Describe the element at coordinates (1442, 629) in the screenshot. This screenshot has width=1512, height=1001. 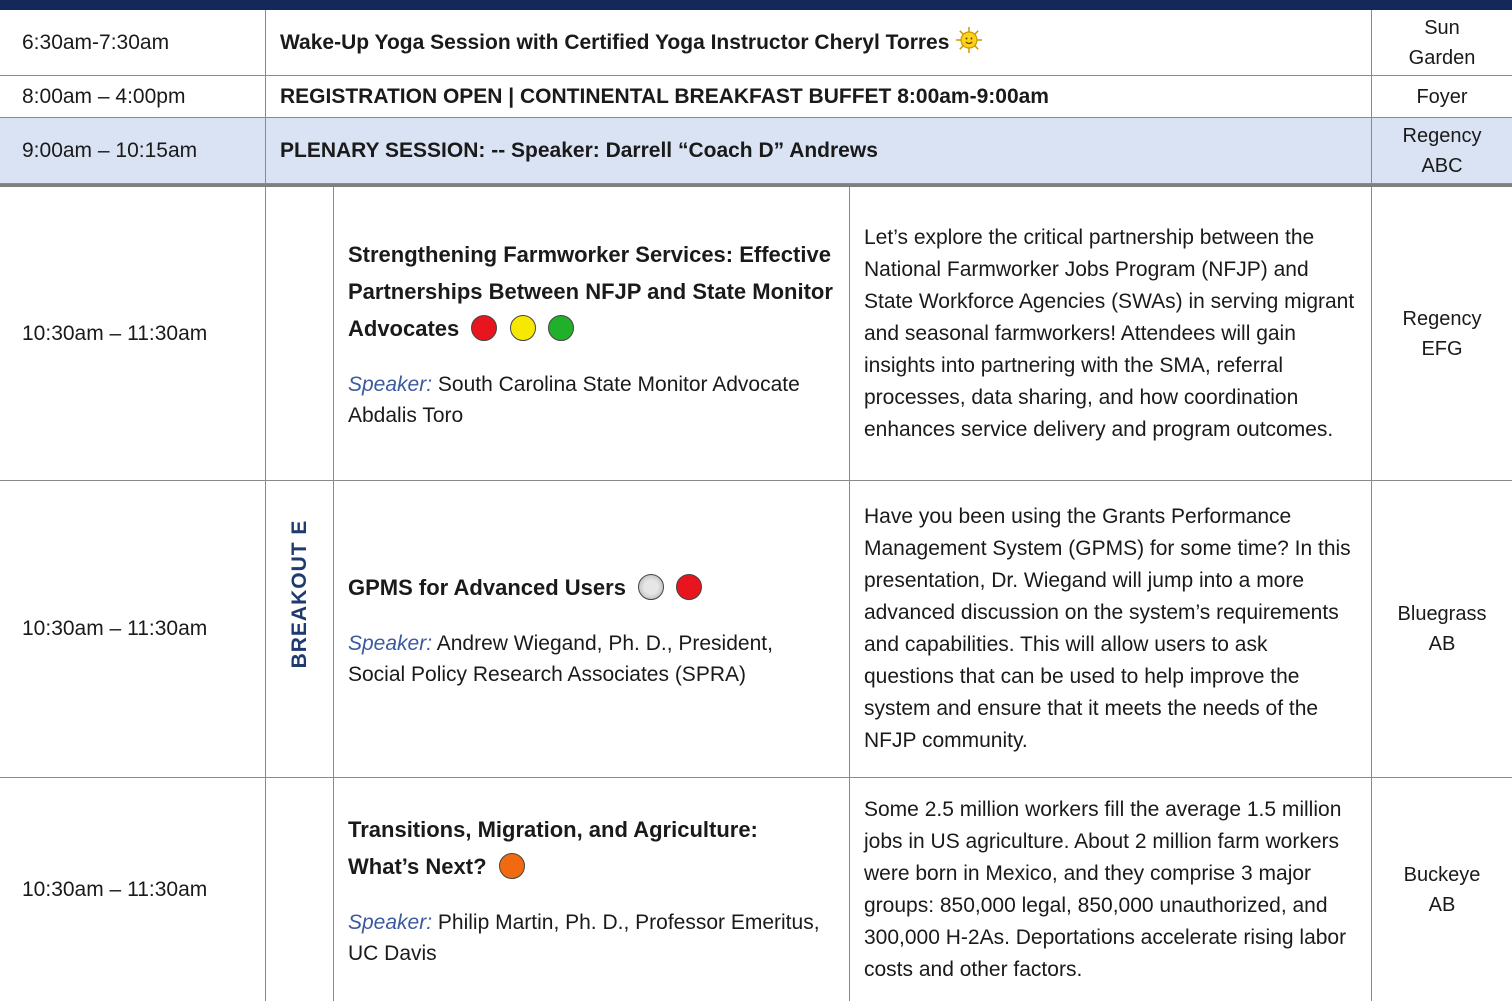
I see `room-cell: Bluegrass AB` at that location.